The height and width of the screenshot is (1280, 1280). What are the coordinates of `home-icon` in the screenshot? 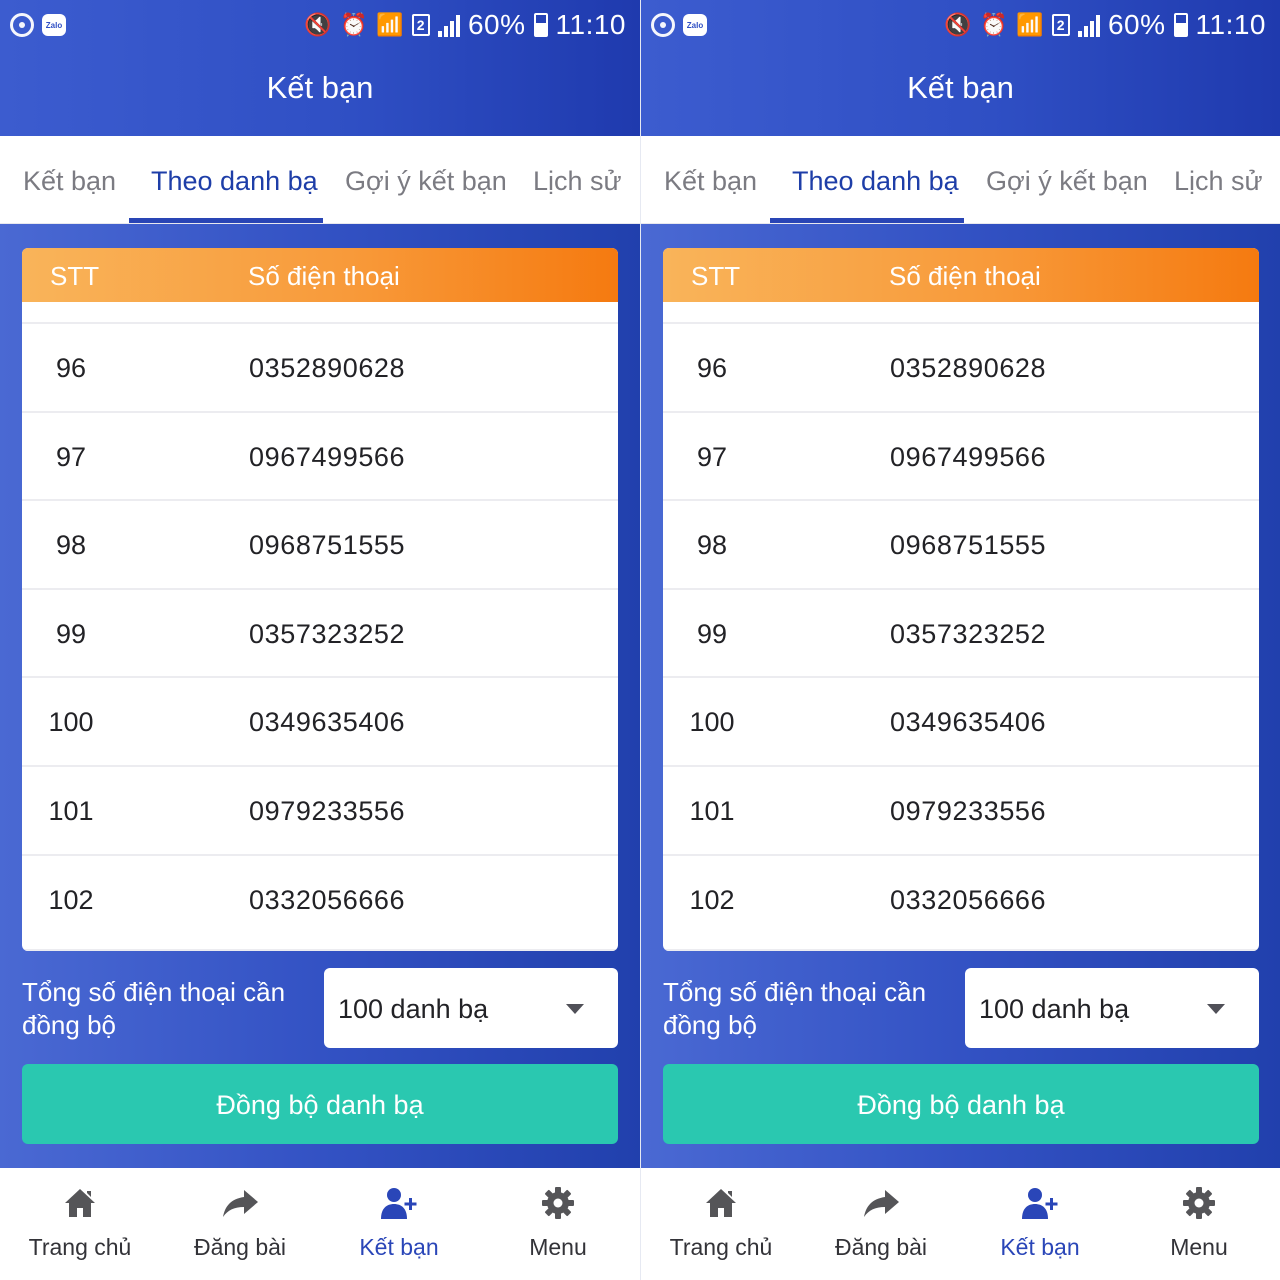 It's located at (721, 1205).